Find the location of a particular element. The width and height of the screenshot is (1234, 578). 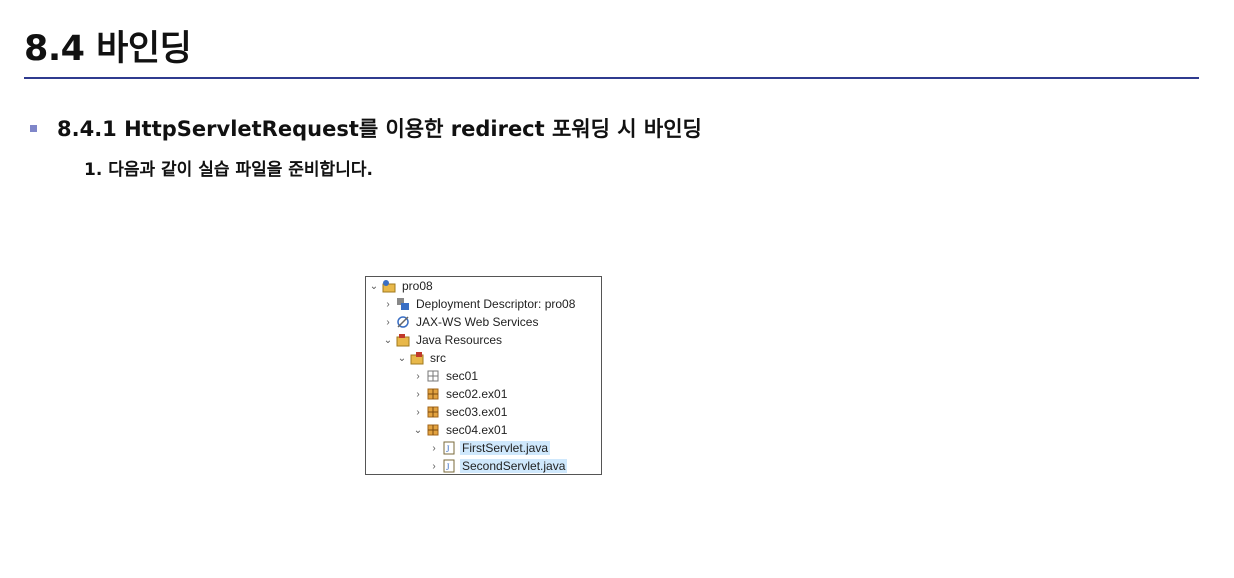

tree-item-jax-ws: › JAX-WS Web Services is located at coordinates (461, 322).